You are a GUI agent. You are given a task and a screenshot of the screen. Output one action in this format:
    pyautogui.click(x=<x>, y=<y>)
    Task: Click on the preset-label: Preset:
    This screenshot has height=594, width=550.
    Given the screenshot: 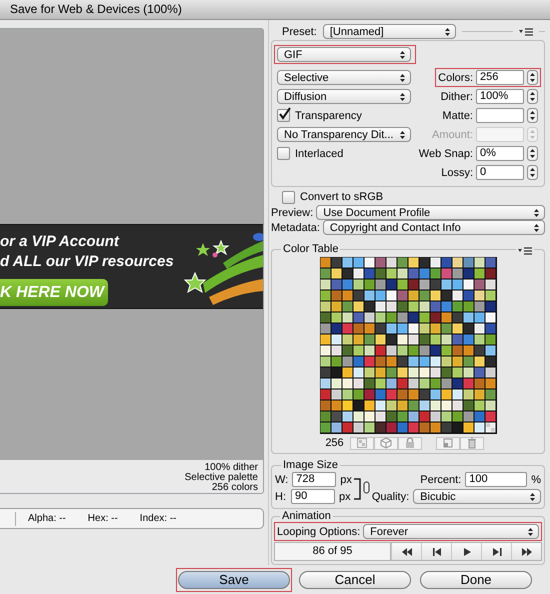 What is the action you would take?
    pyautogui.click(x=299, y=32)
    